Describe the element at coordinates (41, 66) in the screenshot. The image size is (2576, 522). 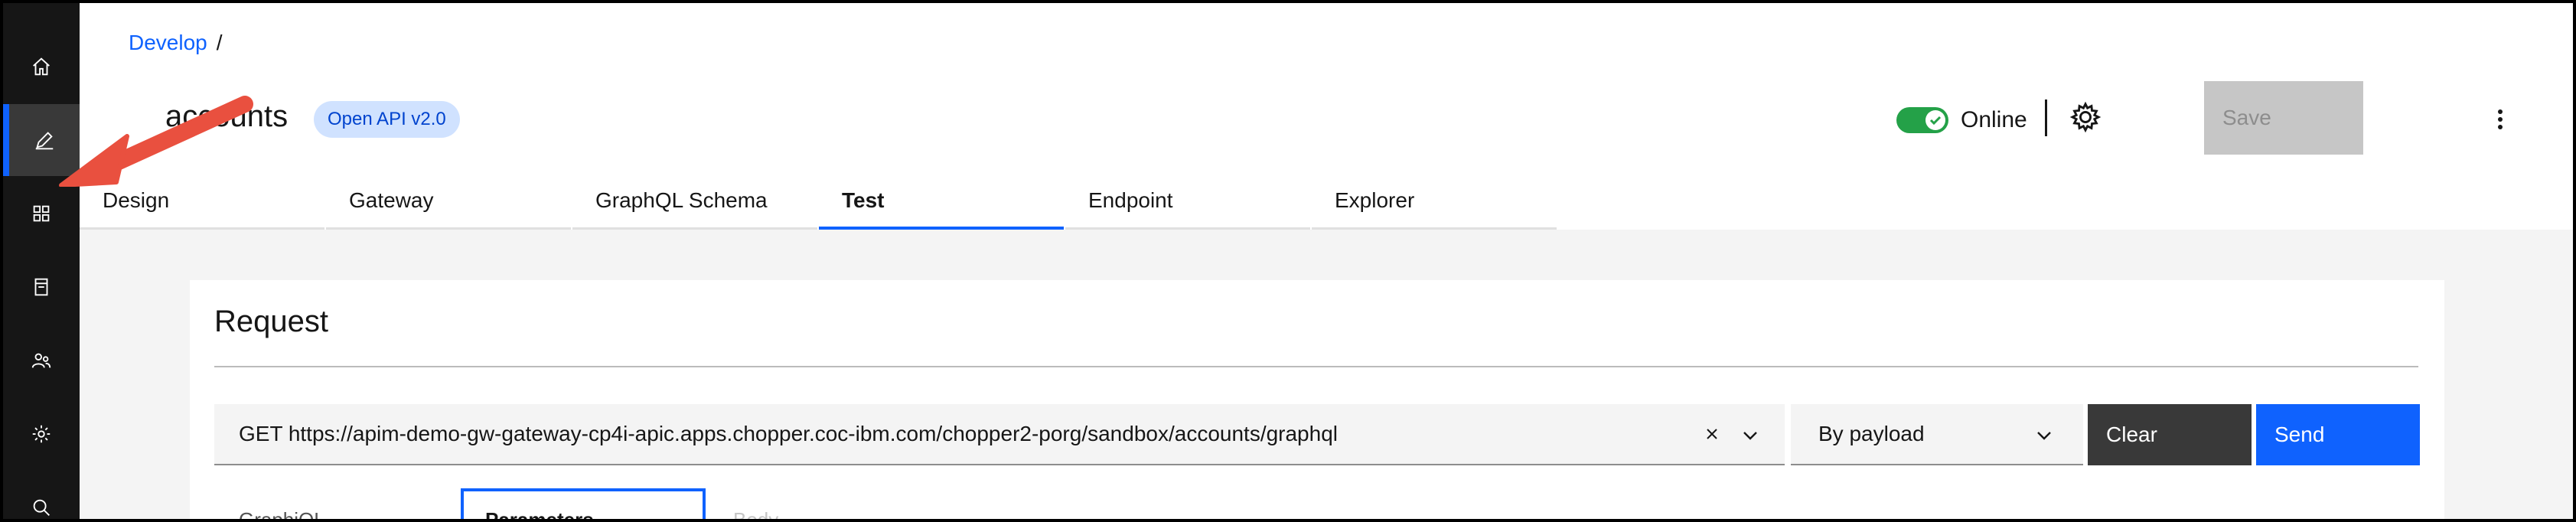
I see `home-icon` at that location.